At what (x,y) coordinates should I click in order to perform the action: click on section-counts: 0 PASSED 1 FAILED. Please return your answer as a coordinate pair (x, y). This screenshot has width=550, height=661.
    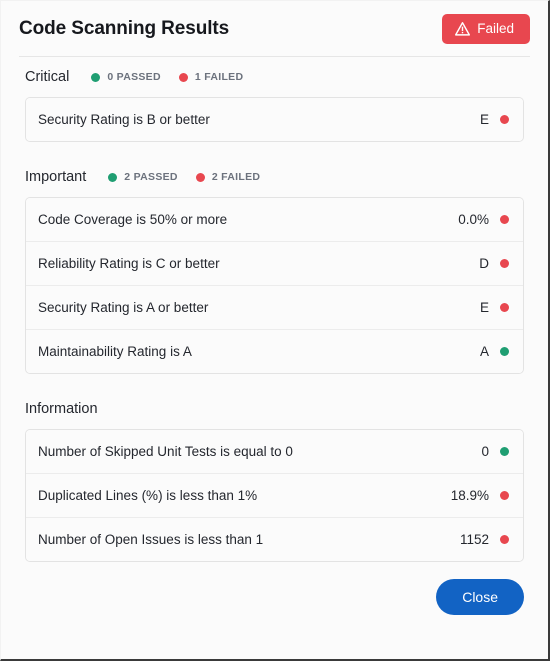
    Looking at the image, I should click on (167, 77).